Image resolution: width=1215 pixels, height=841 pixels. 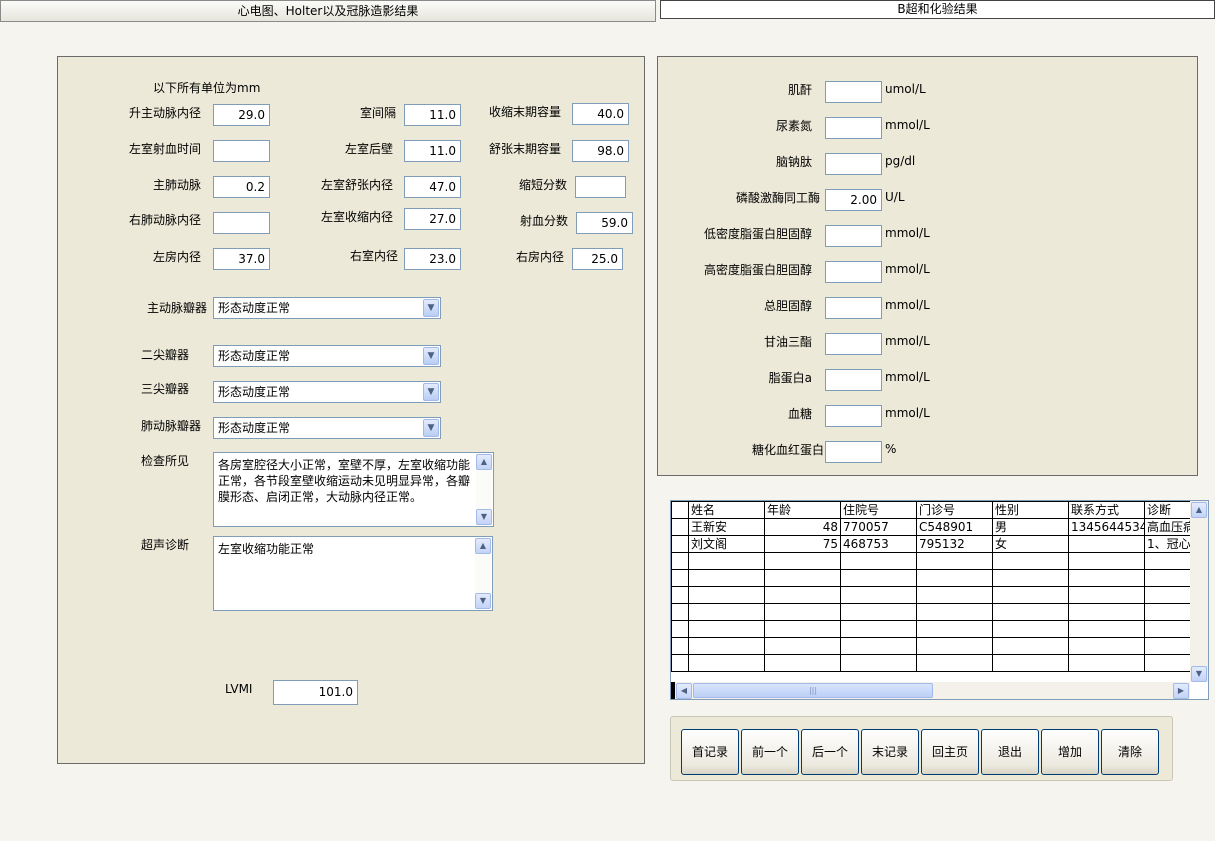 I want to click on table-cell: 13456445345, so click(x=1106, y=527).